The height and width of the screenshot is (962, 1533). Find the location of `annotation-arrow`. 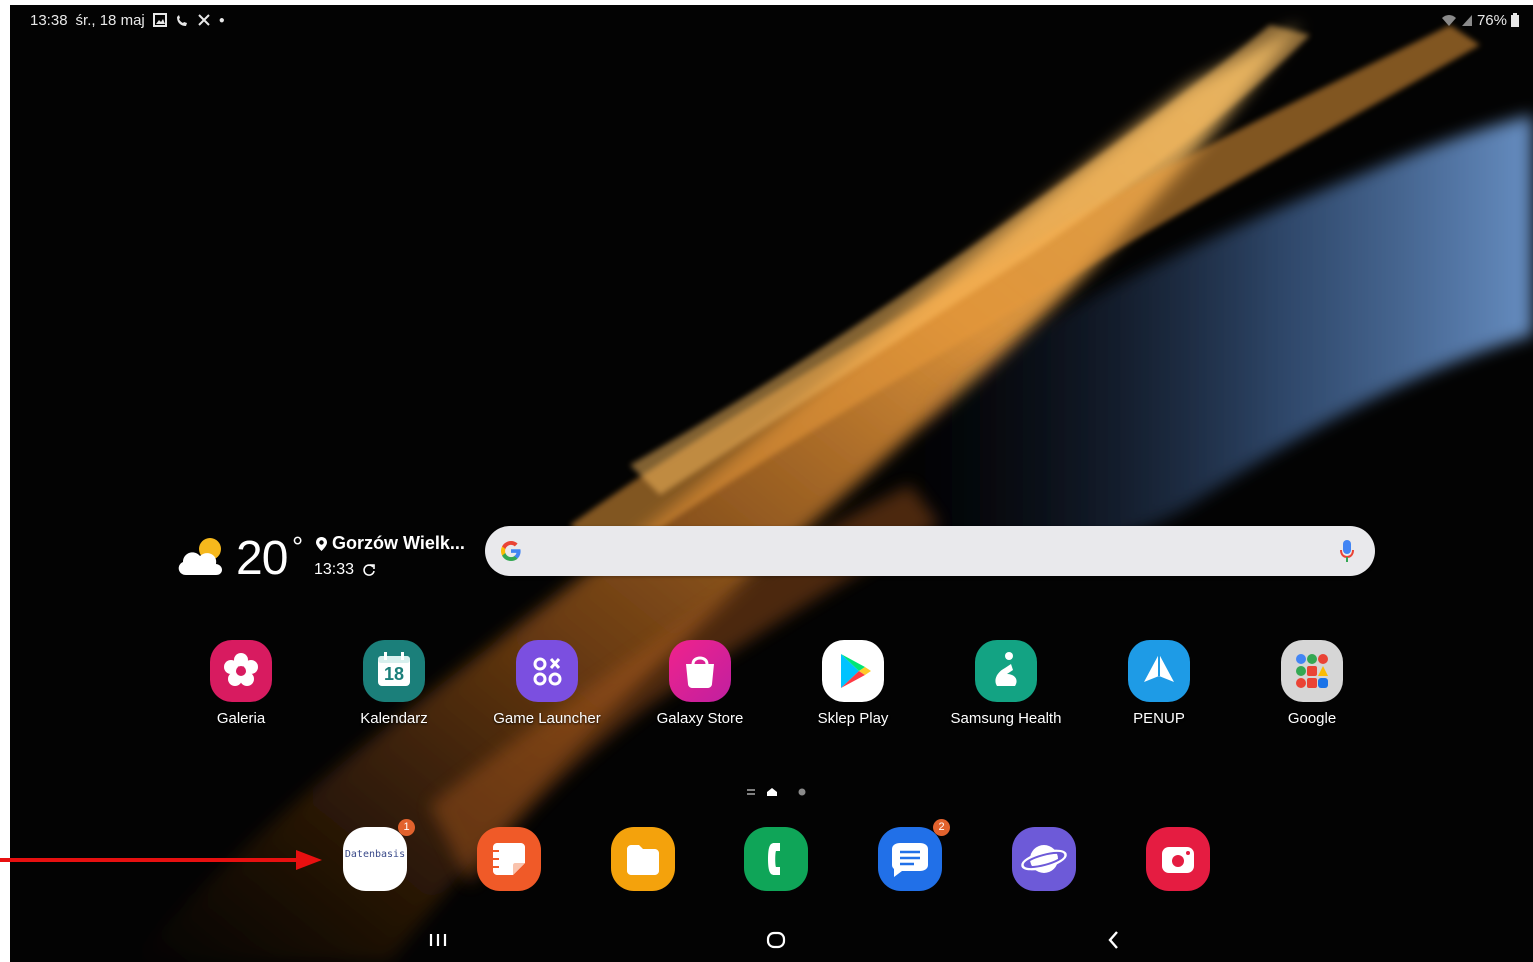

annotation-arrow is located at coordinates (161, 860).